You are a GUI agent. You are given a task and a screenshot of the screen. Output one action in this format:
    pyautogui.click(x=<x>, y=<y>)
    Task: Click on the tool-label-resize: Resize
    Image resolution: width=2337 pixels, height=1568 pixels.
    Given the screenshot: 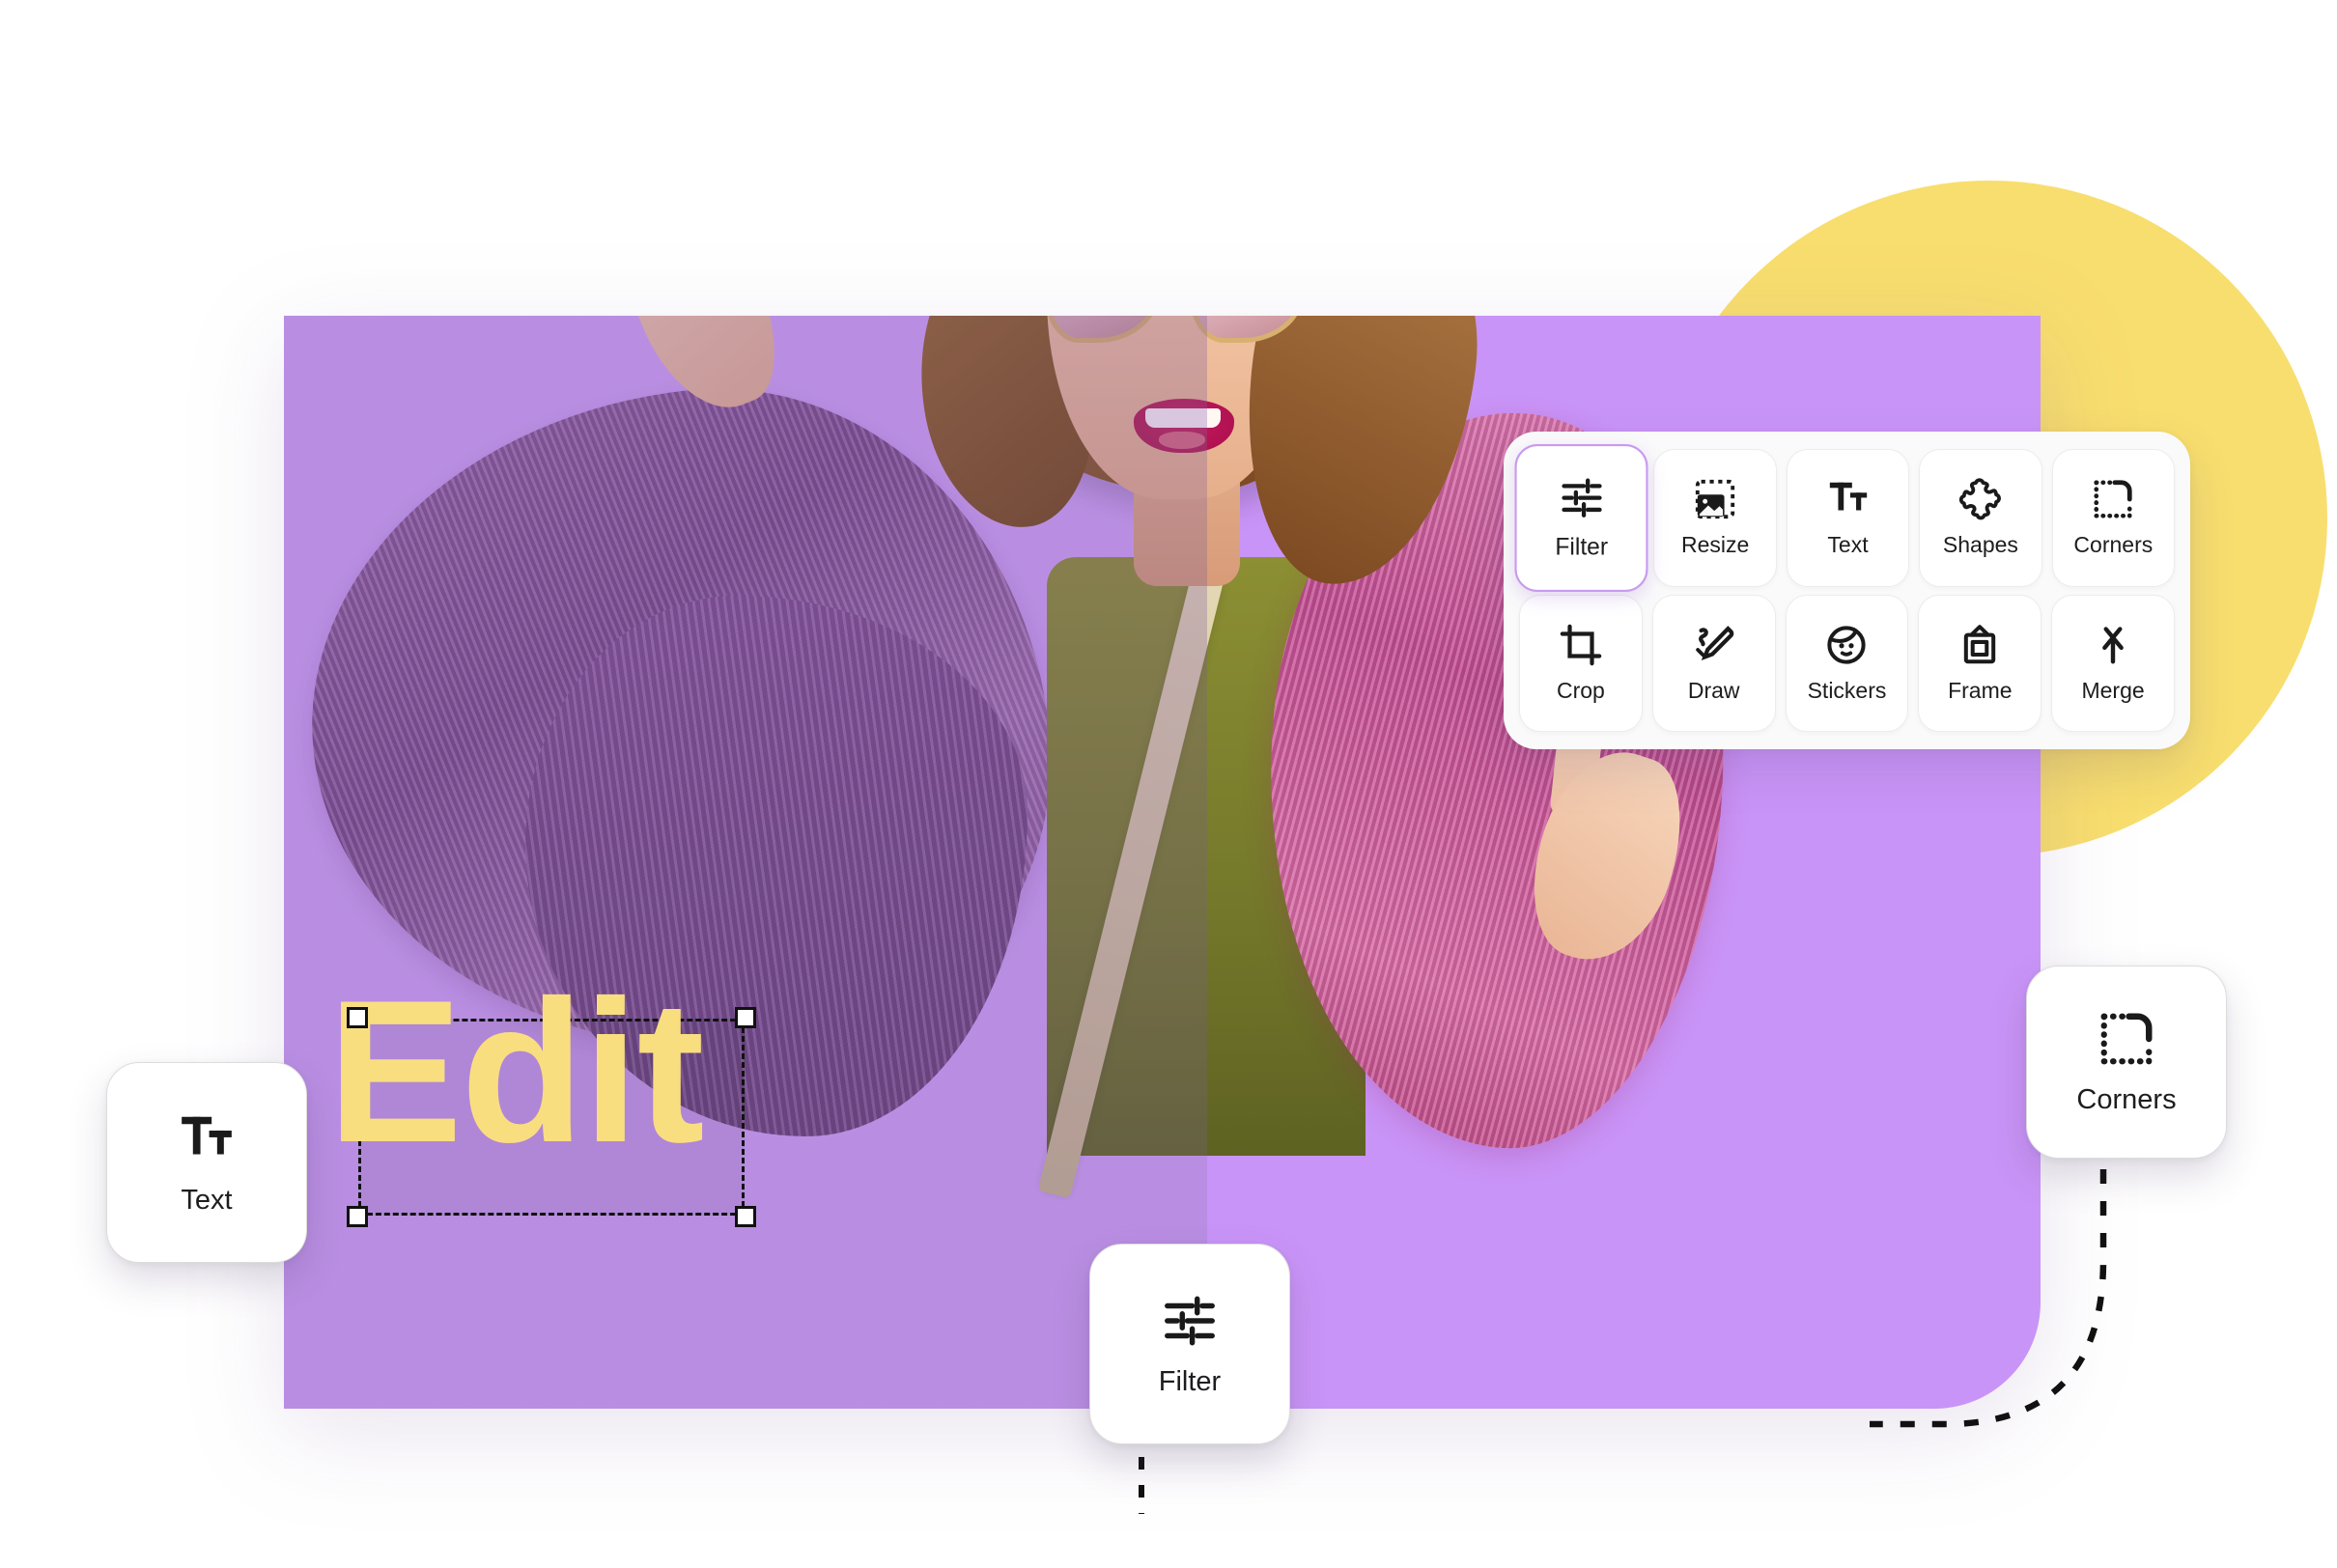 What is the action you would take?
    pyautogui.click(x=1715, y=545)
    